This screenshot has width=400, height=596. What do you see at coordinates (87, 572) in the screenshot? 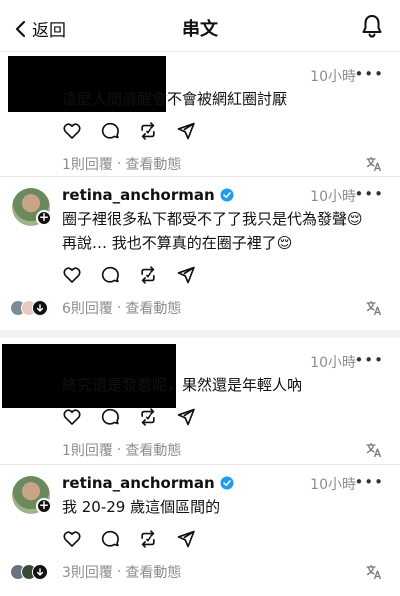
I see `reply-count: 3則回覆` at bounding box center [87, 572].